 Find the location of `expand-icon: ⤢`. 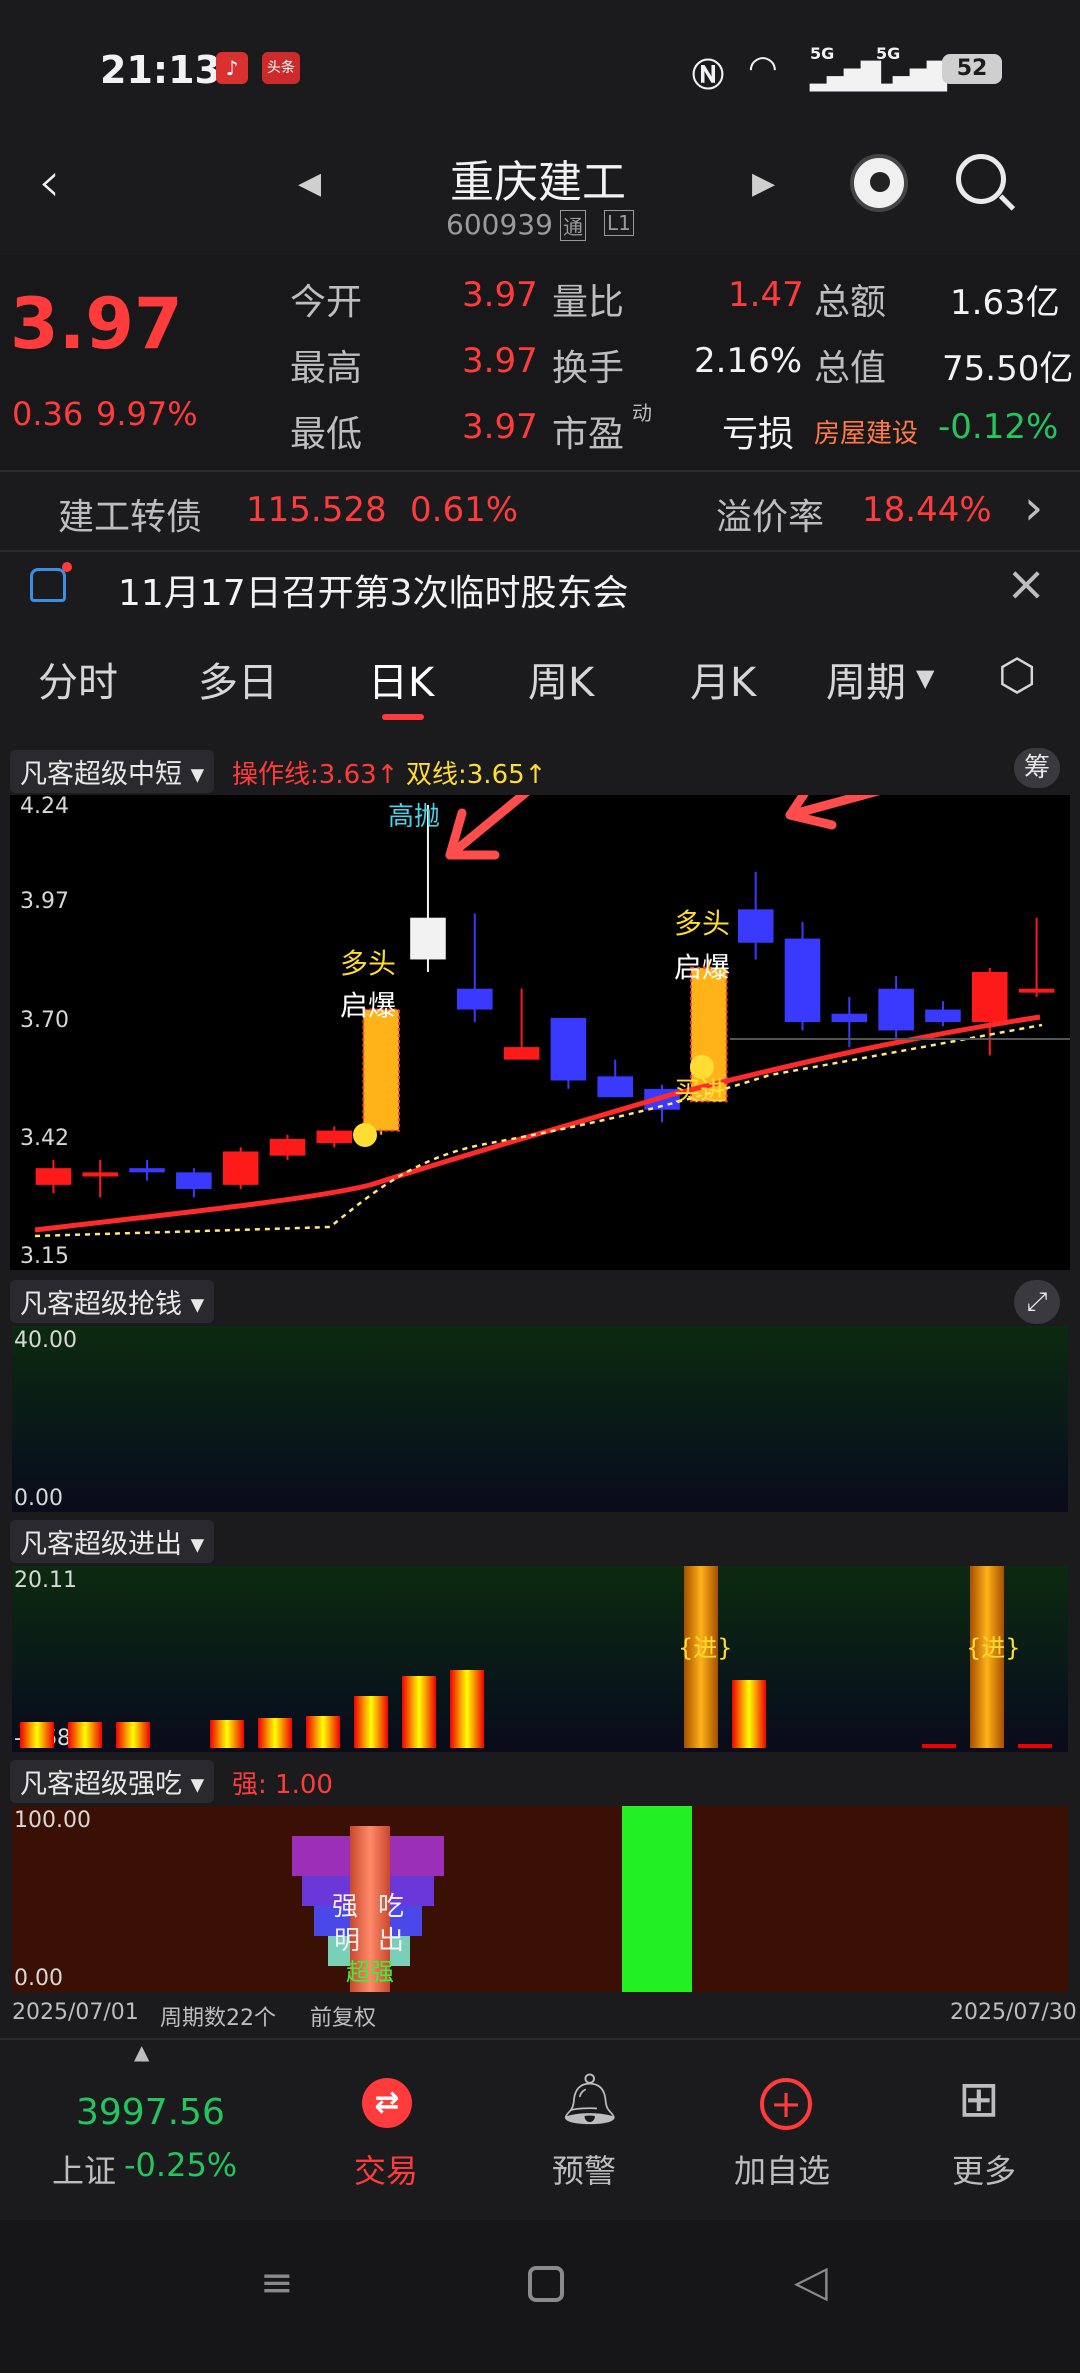

expand-icon: ⤢ is located at coordinates (1037, 1302).